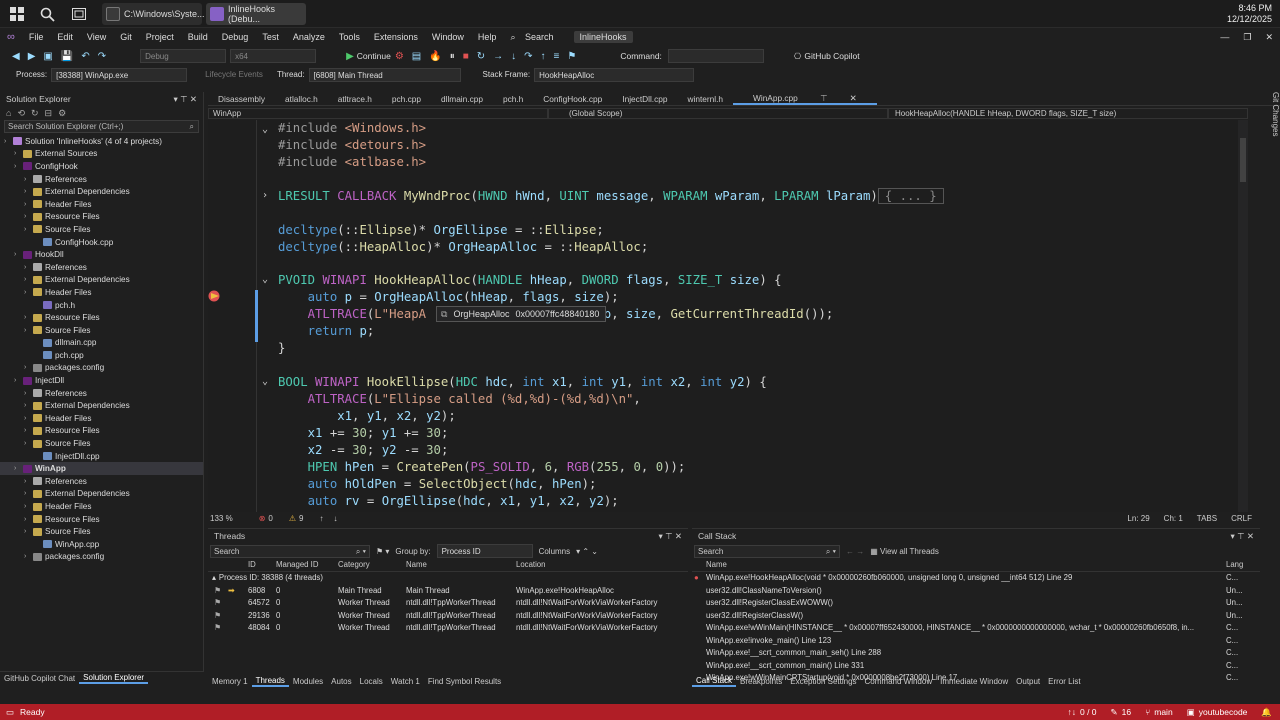  Describe the element at coordinates (101, 242) in the screenshot. I see `tree-item: ConfigHook.cpp` at that location.